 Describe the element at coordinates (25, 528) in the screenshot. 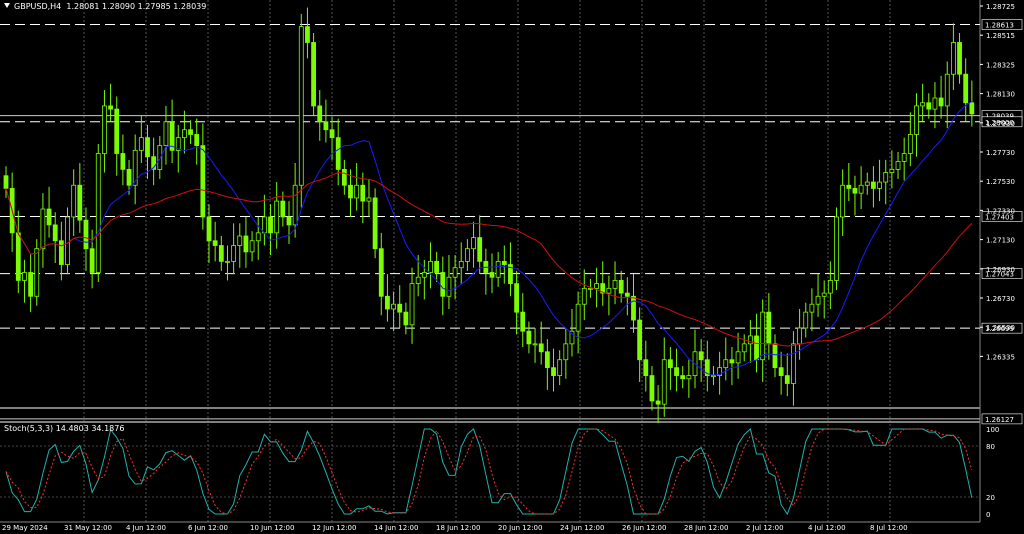

I see `x-tick-label: 29 May 2024` at that location.